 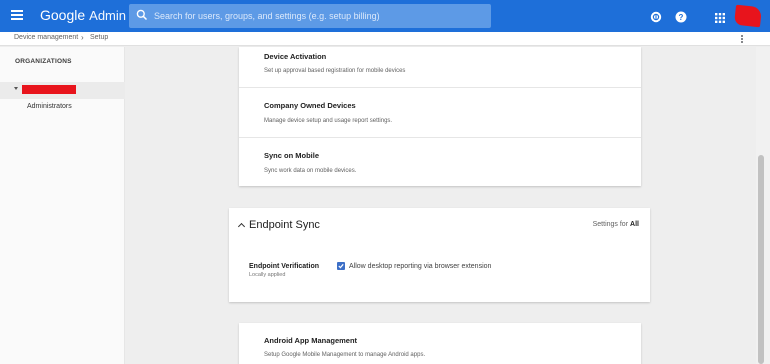 What do you see at coordinates (310, 171) in the screenshot?
I see `section-description: Sync work data on mobile devices.` at bounding box center [310, 171].